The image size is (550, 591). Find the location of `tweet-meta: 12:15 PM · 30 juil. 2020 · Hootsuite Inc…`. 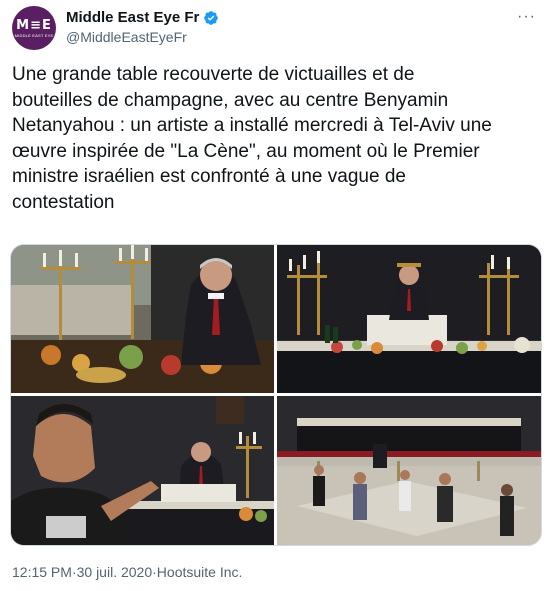

tweet-meta: 12:15 PM · 30 juil. 2020 · Hootsuite Inc… is located at coordinates (127, 572).